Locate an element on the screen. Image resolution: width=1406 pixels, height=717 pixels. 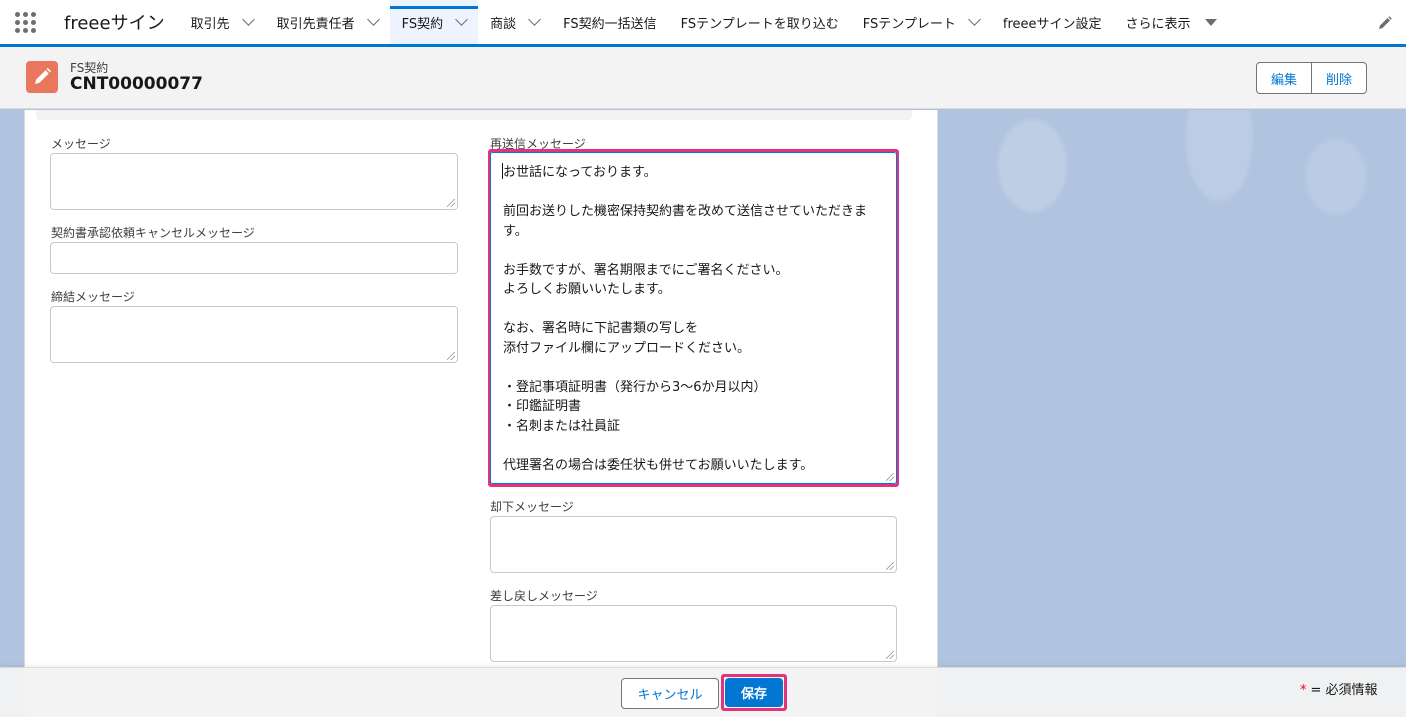
required-info: * = 必須情報 is located at coordinates (1339, 688).